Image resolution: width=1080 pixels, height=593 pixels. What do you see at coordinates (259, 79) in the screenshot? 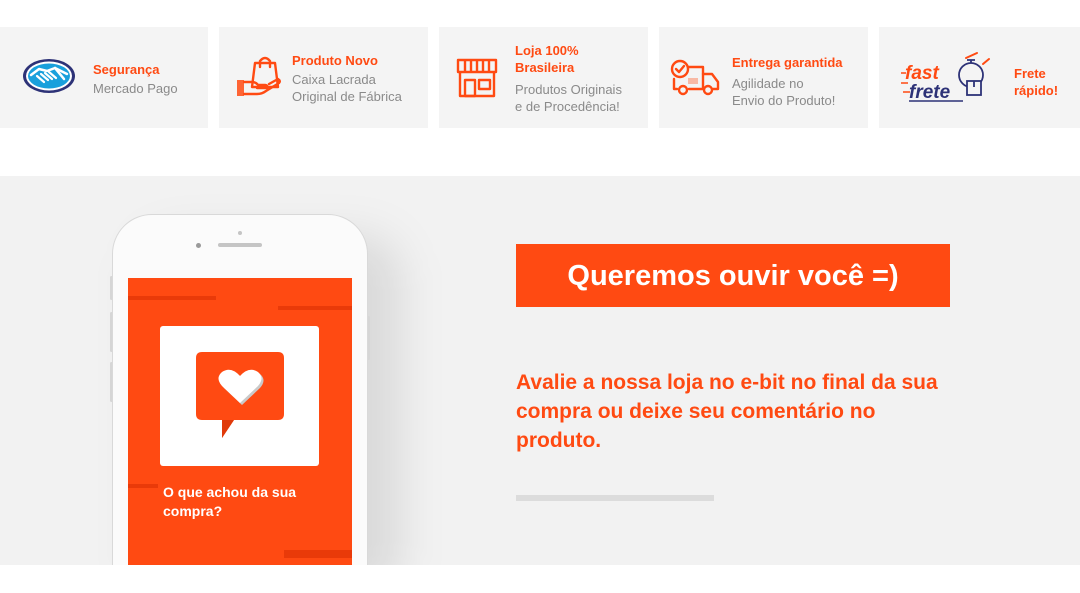
I see `shopping-bag-hand-icon` at bounding box center [259, 79].